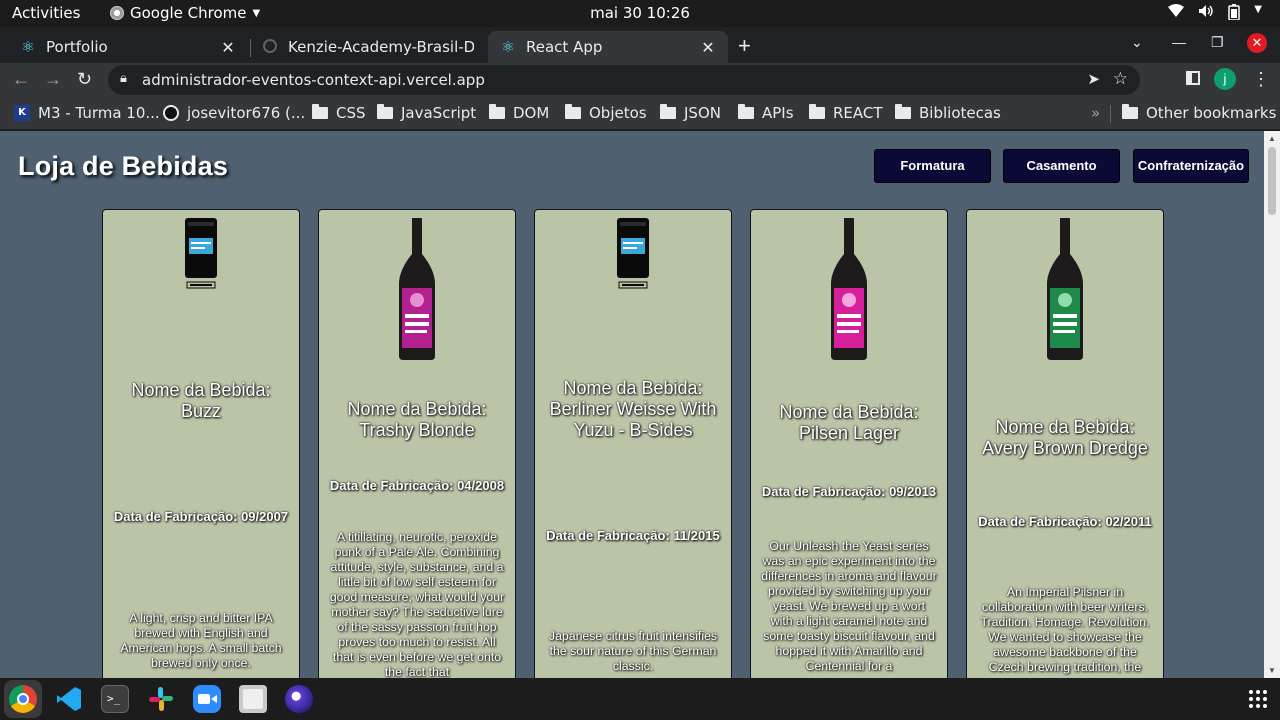 The height and width of the screenshot is (720, 1280). What do you see at coordinates (351, 113) in the screenshot?
I see `bookmark-label: CSS` at bounding box center [351, 113].